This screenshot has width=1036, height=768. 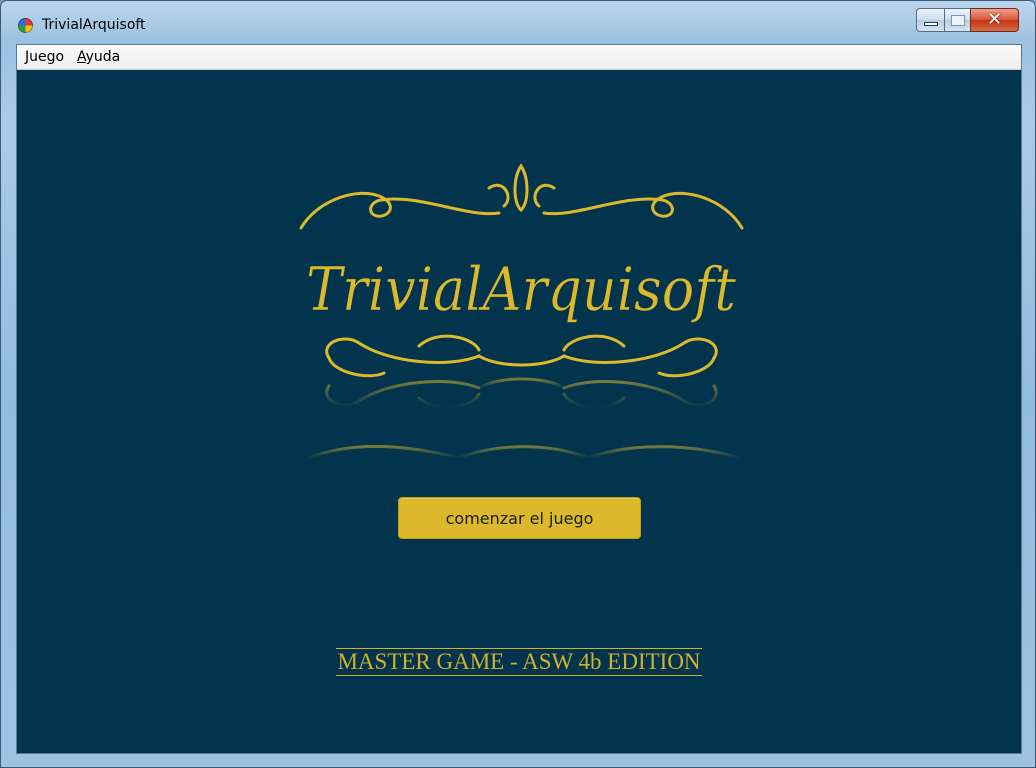 What do you see at coordinates (521, 196) in the screenshot?
I see `top-flourish` at bounding box center [521, 196].